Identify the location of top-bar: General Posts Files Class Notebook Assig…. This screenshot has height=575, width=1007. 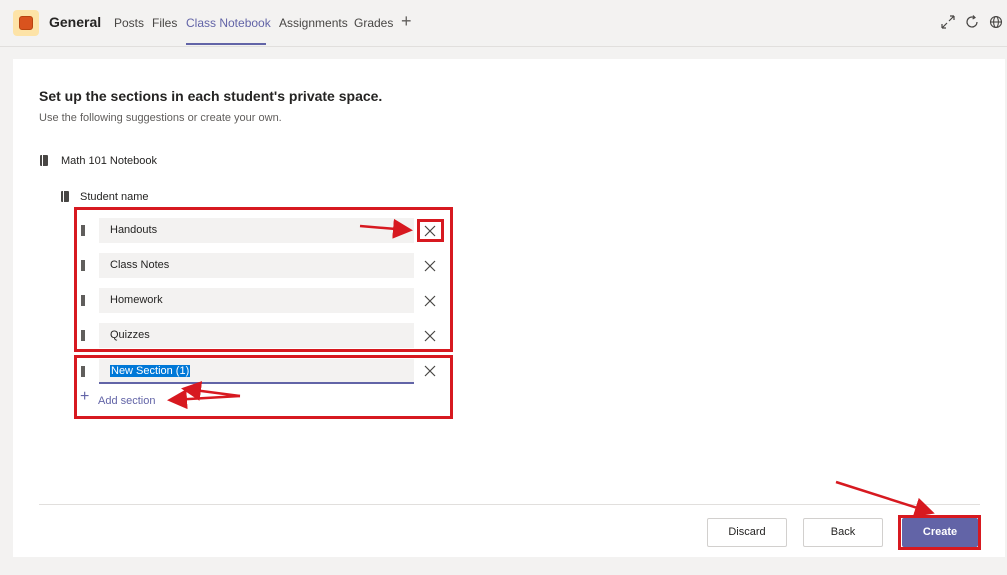
(503, 23).